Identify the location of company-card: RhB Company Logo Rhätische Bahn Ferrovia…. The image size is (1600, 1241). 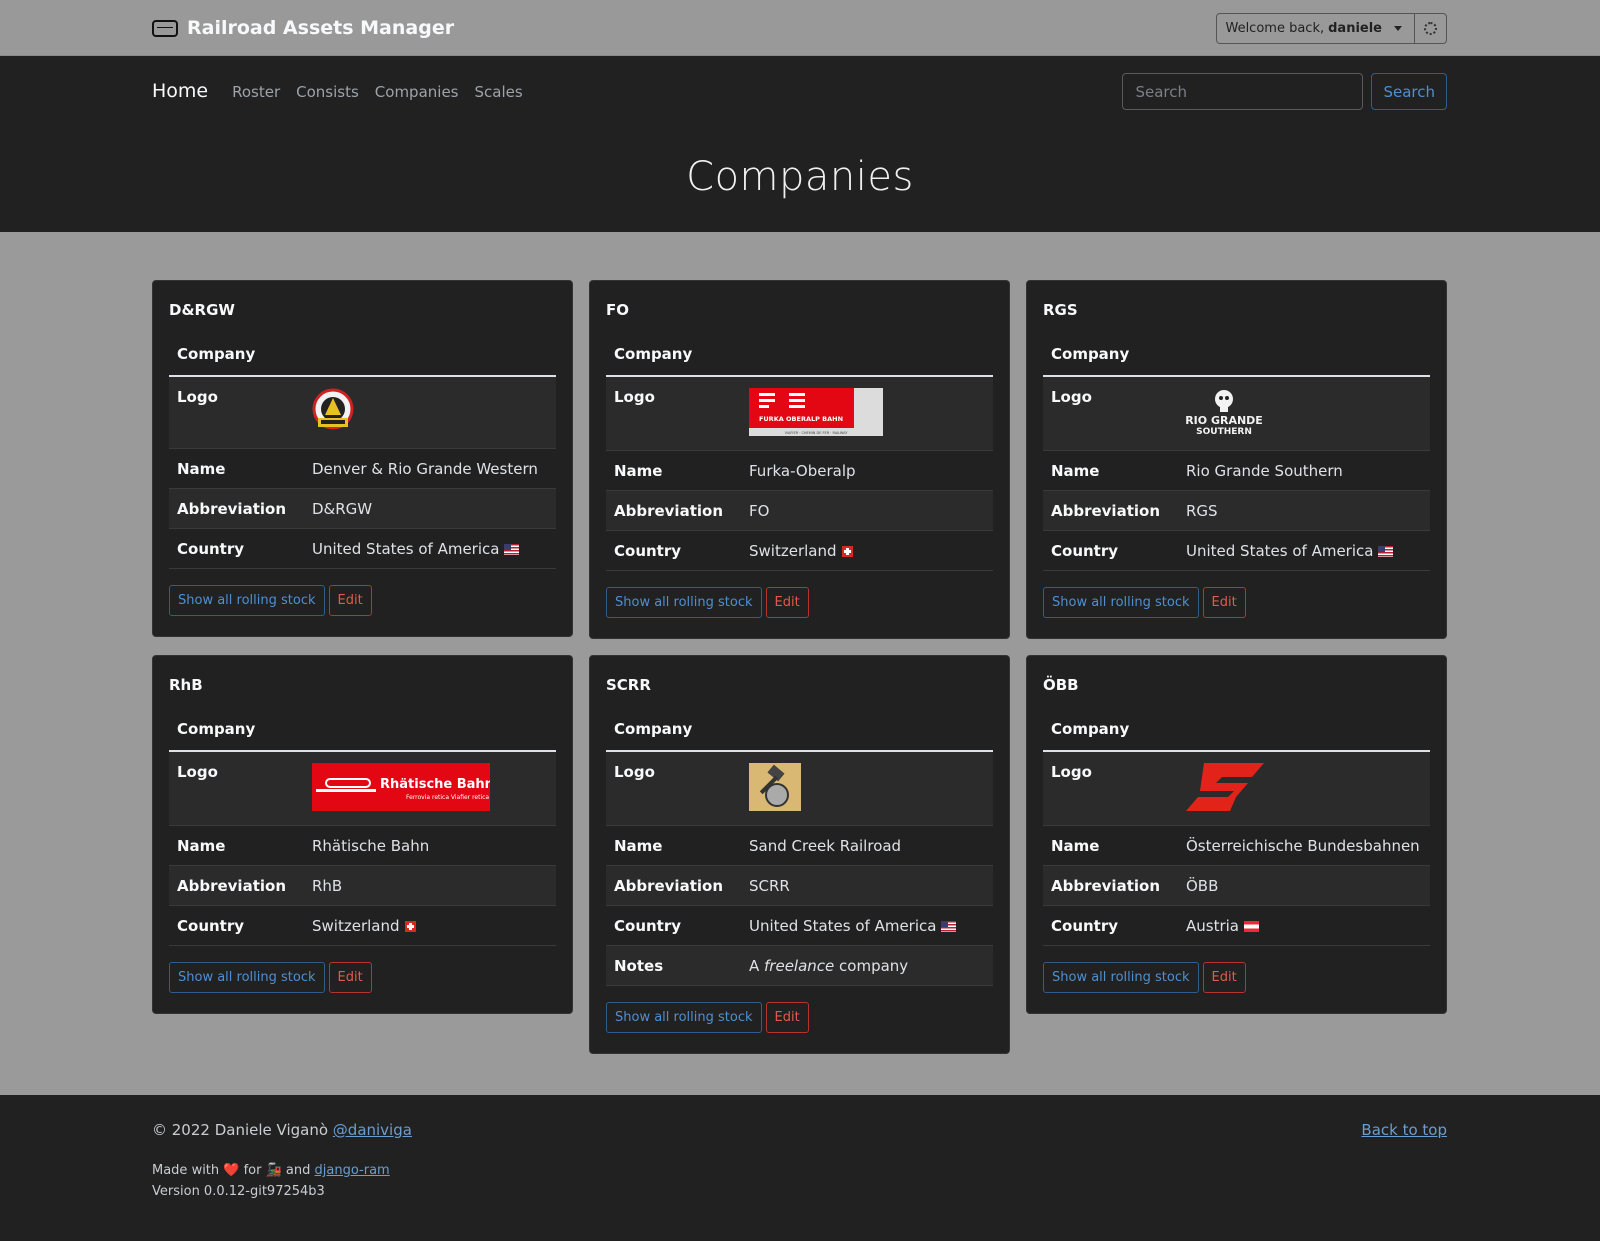
(362, 834).